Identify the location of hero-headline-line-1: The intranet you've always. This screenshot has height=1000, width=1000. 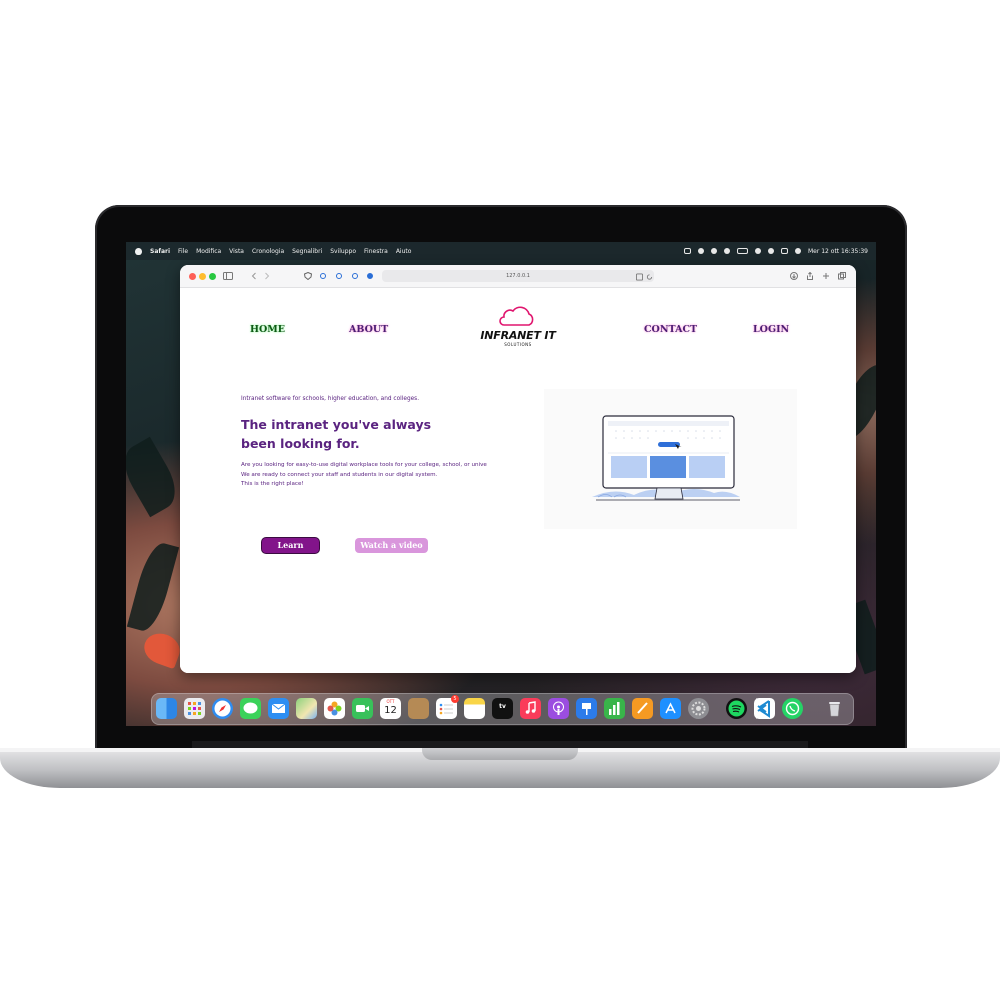
(336, 424).